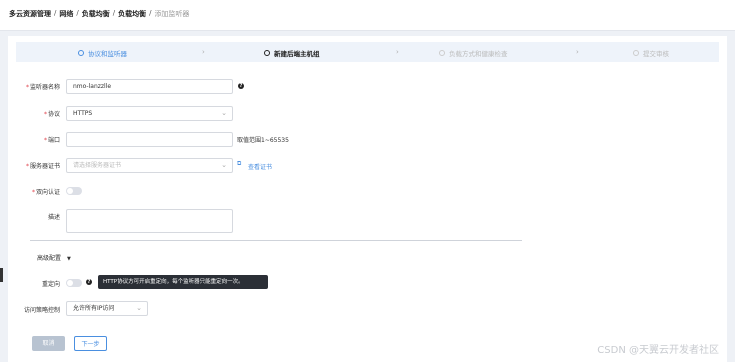 This screenshot has height=362, width=735. Describe the element at coordinates (90, 343) in the screenshot. I see `next-button: 下一步` at that location.